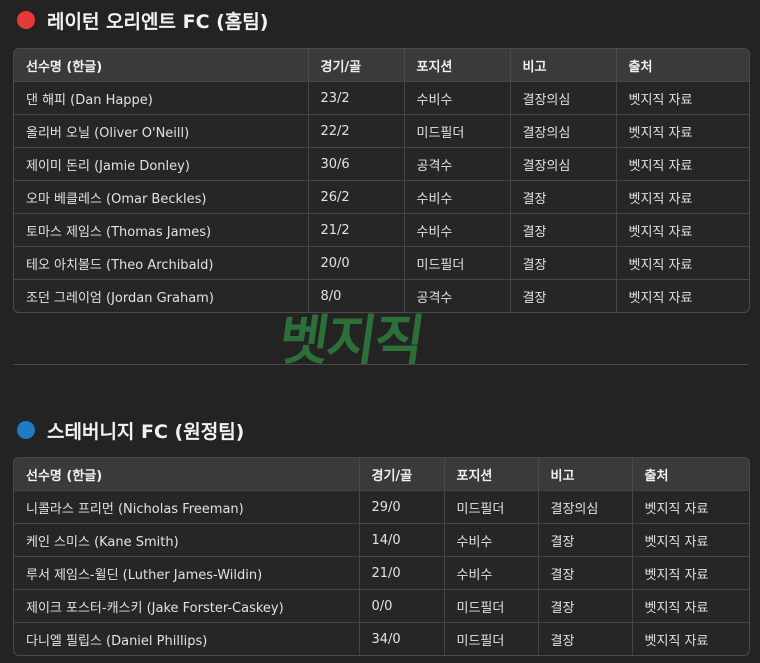 The width and height of the screenshot is (760, 663). I want to click on apps-goals-cell: 29/0, so click(402, 507).